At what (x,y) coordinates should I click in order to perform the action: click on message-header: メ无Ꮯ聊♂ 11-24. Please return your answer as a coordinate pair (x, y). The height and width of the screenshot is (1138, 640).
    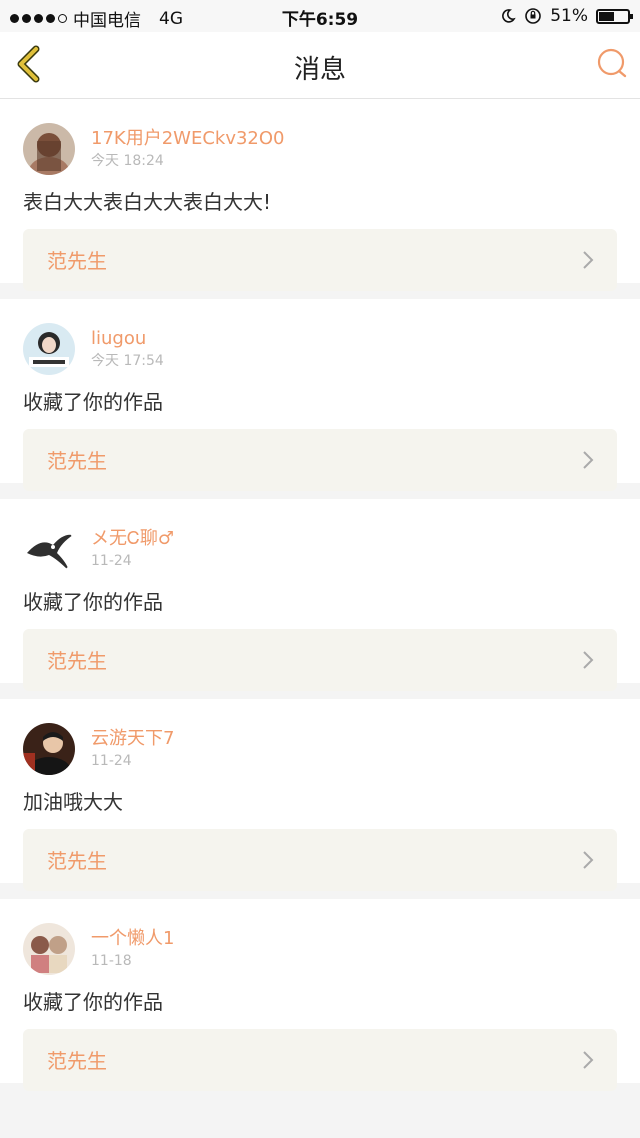
    Looking at the image, I should click on (320, 549).